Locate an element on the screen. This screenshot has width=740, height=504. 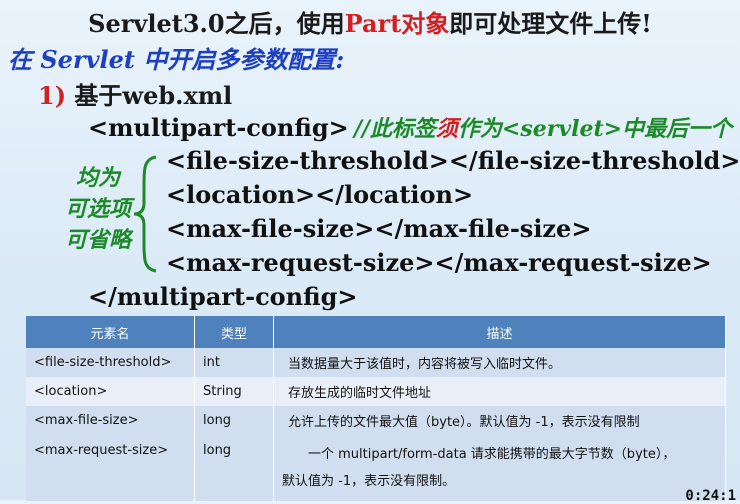
code-line-3: <max-file-size></max-file-size> is located at coordinates (379, 228).